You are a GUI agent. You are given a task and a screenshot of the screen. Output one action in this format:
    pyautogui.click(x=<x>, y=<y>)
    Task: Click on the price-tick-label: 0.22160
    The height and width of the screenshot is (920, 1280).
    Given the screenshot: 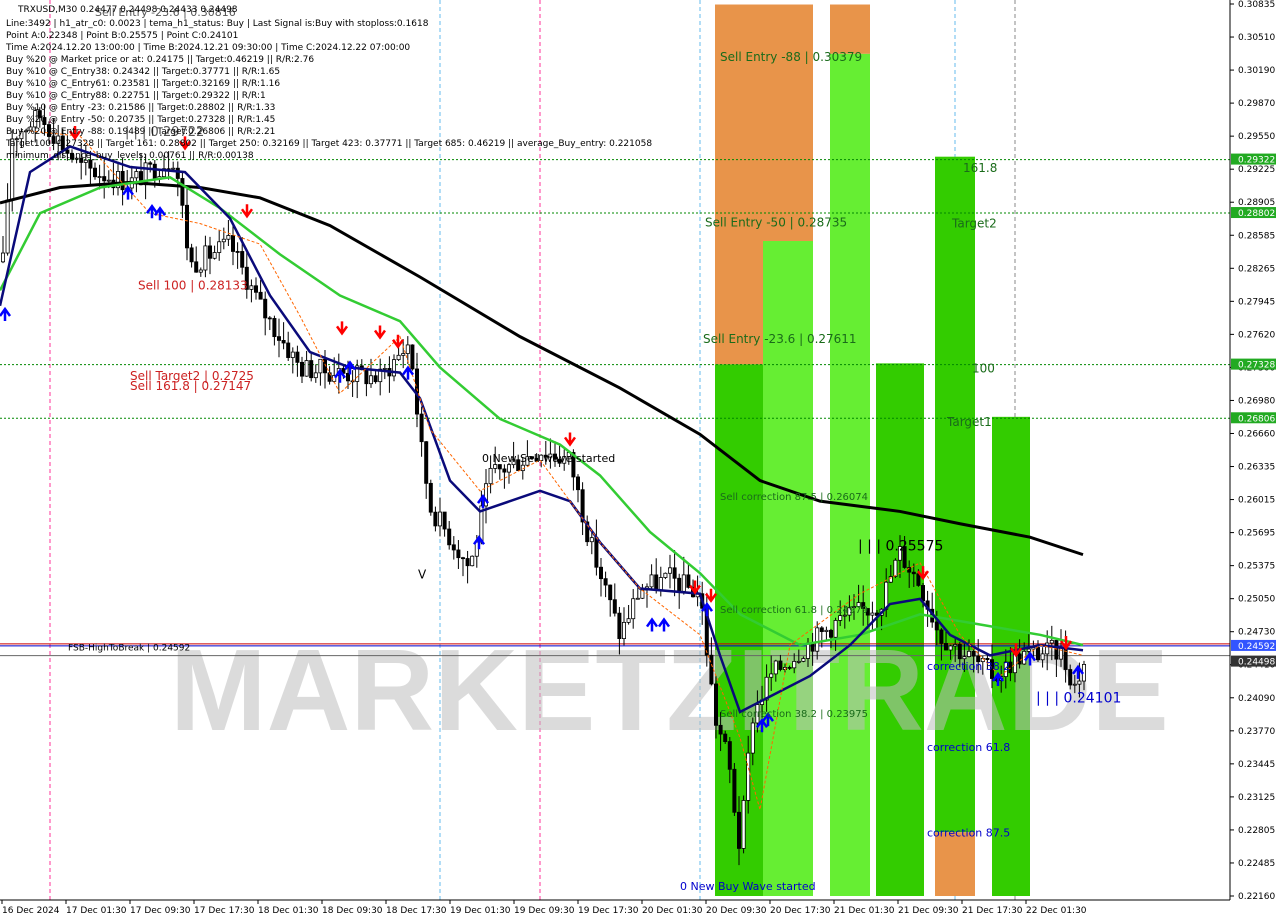 What is the action you would take?
    pyautogui.click(x=1256, y=897)
    